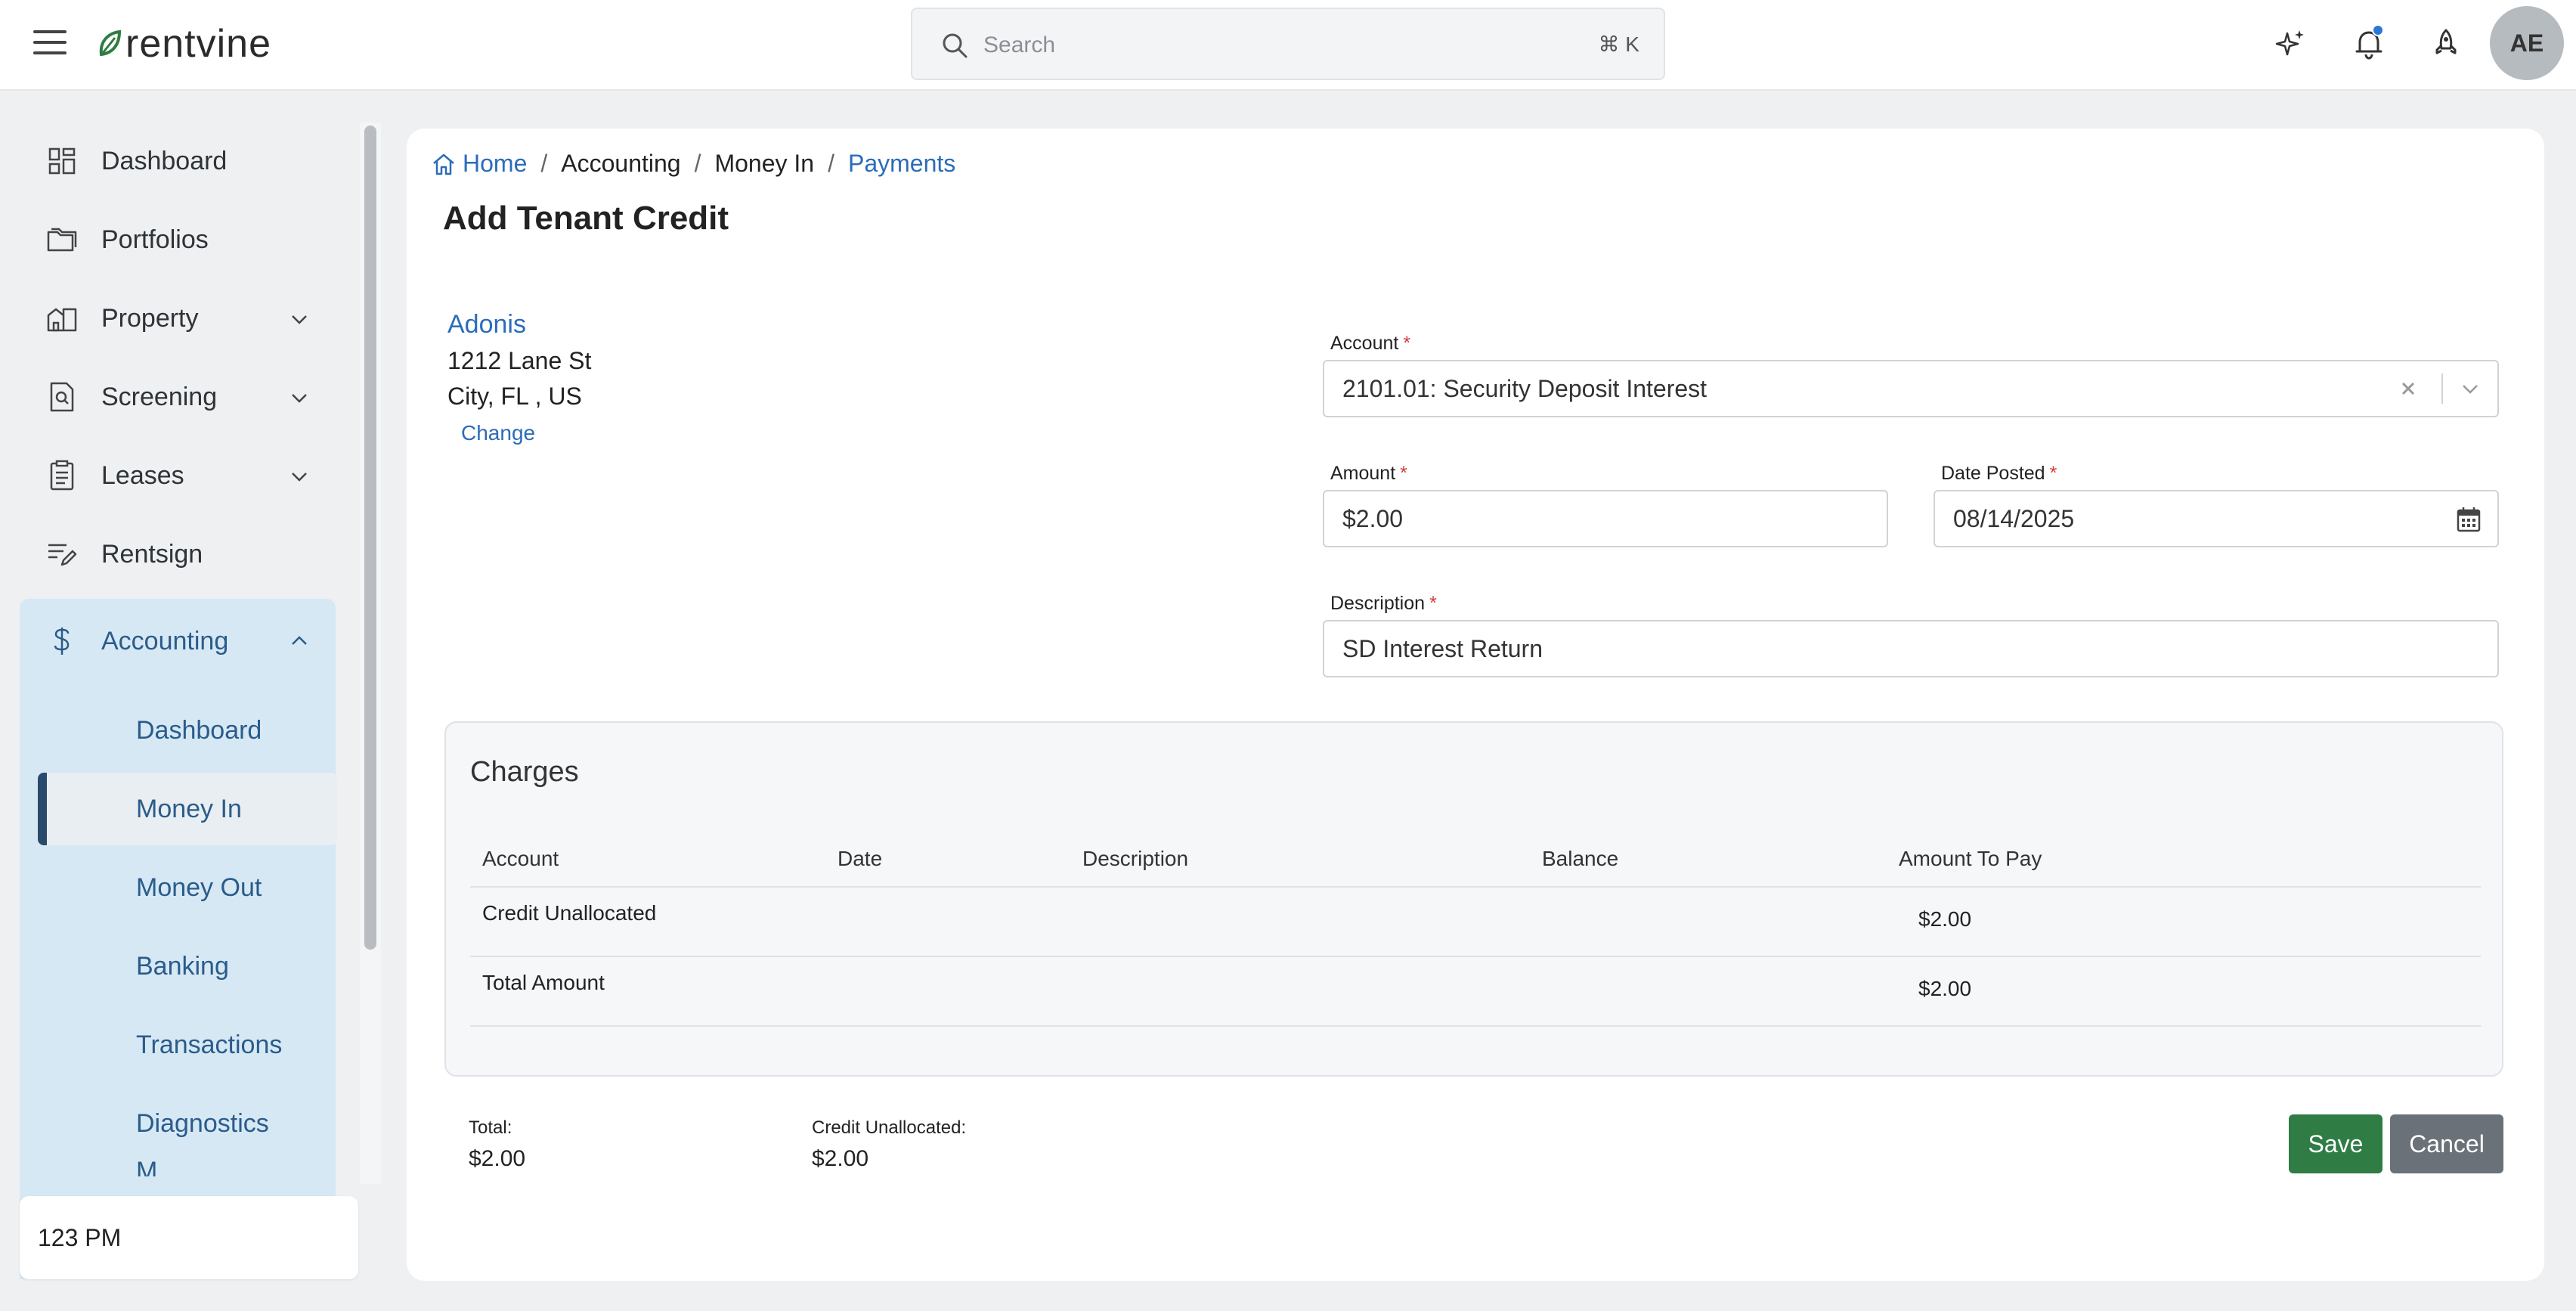 Image resolution: width=2576 pixels, height=1311 pixels. I want to click on account-select-value: 2101.01: Security Deposit Interest, so click(1525, 388).